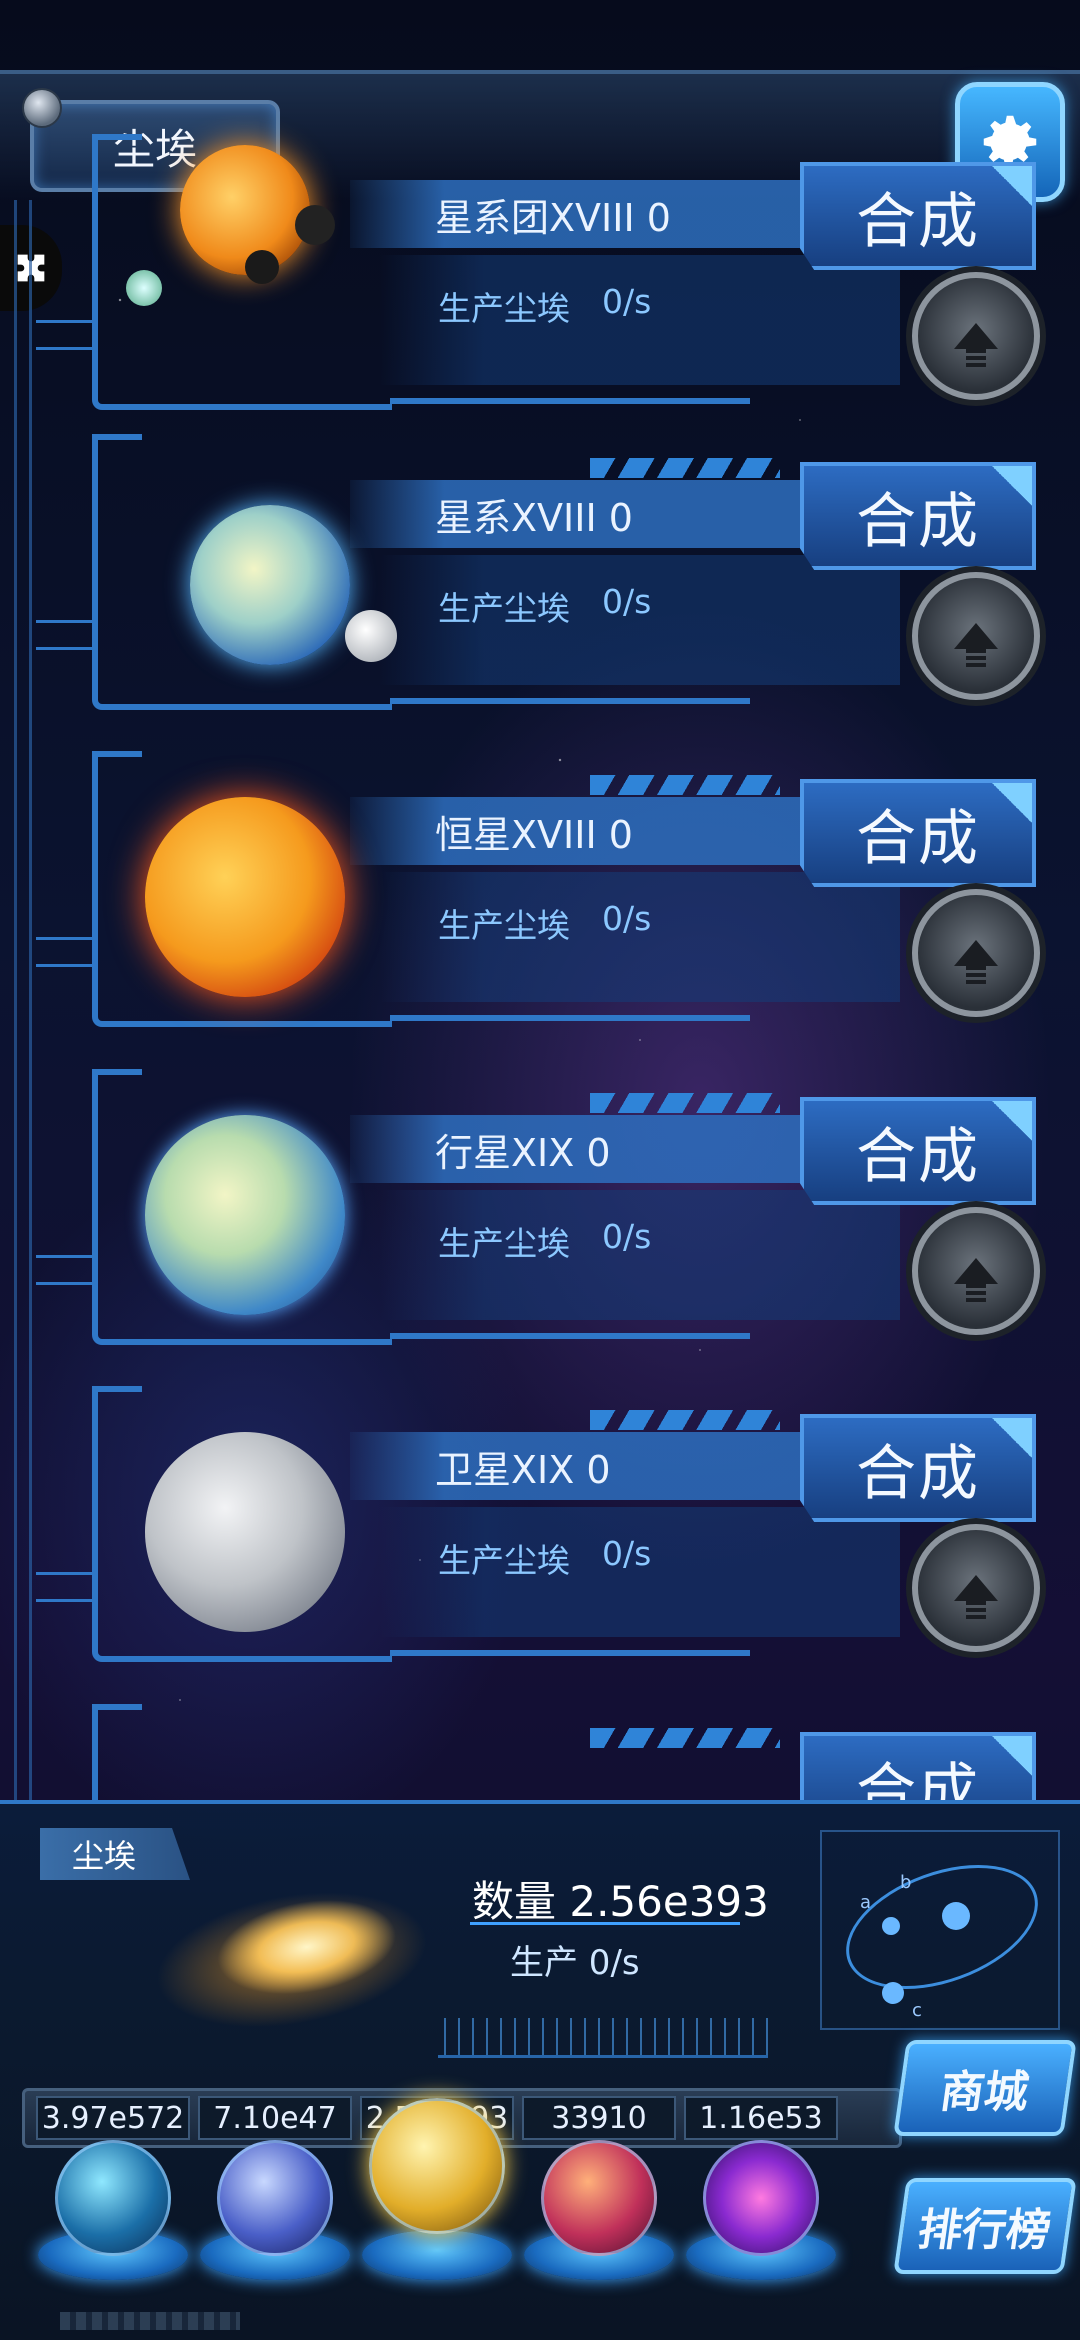 This screenshot has width=1080, height=2340. I want to click on lightning-orb-icon, so click(275, 2198).